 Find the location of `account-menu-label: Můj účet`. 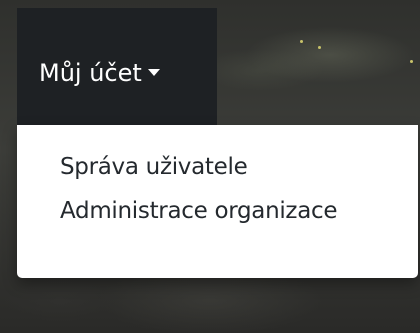

account-menu-label: Můj účet is located at coordinates (90, 73).